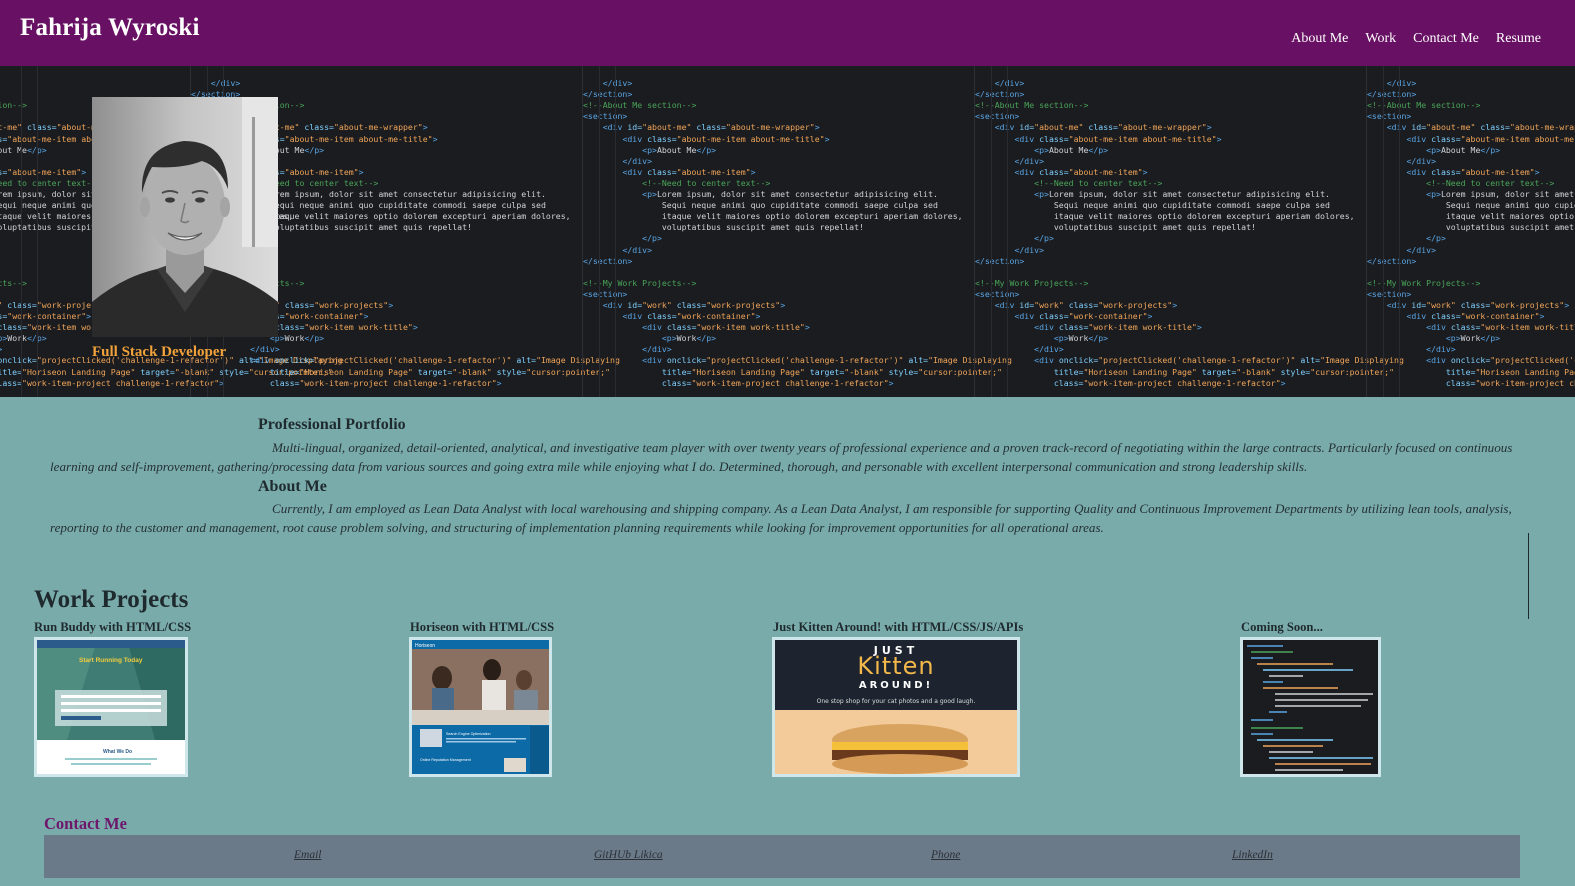 The height and width of the screenshot is (886, 1575). Describe the element at coordinates (159, 352) in the screenshot. I see `role-title: Full Stack Developer` at that location.